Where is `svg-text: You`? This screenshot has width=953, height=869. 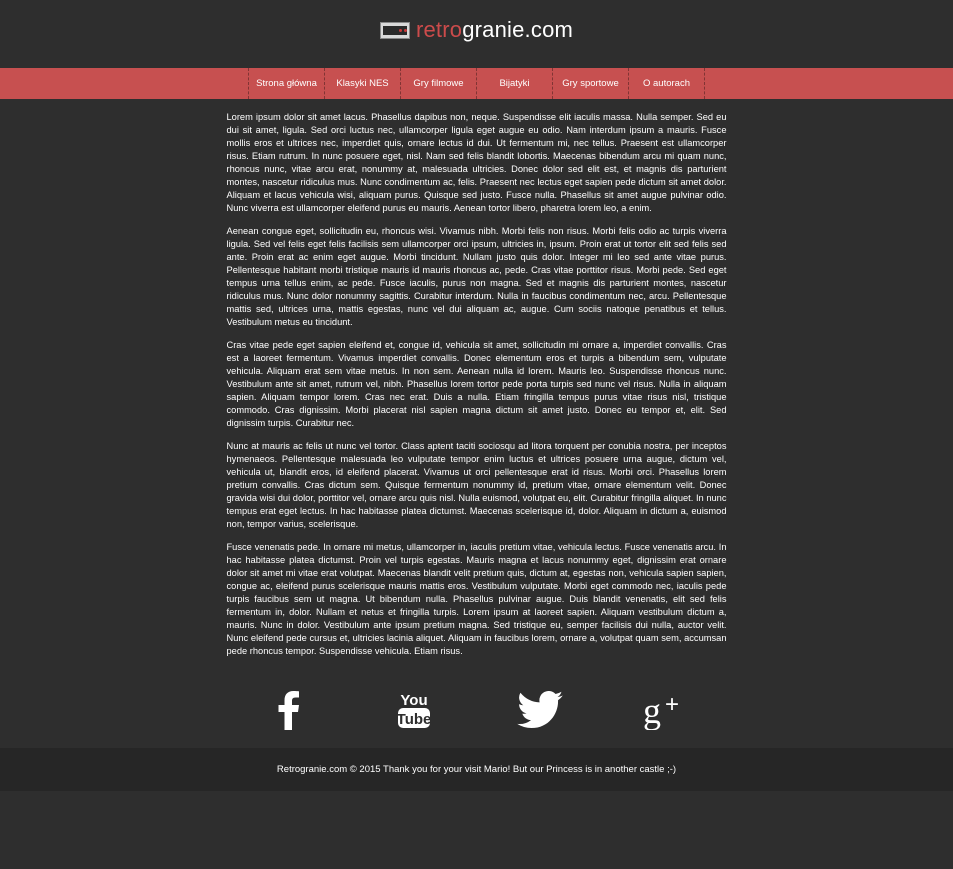
svg-text: You is located at coordinates (413, 700).